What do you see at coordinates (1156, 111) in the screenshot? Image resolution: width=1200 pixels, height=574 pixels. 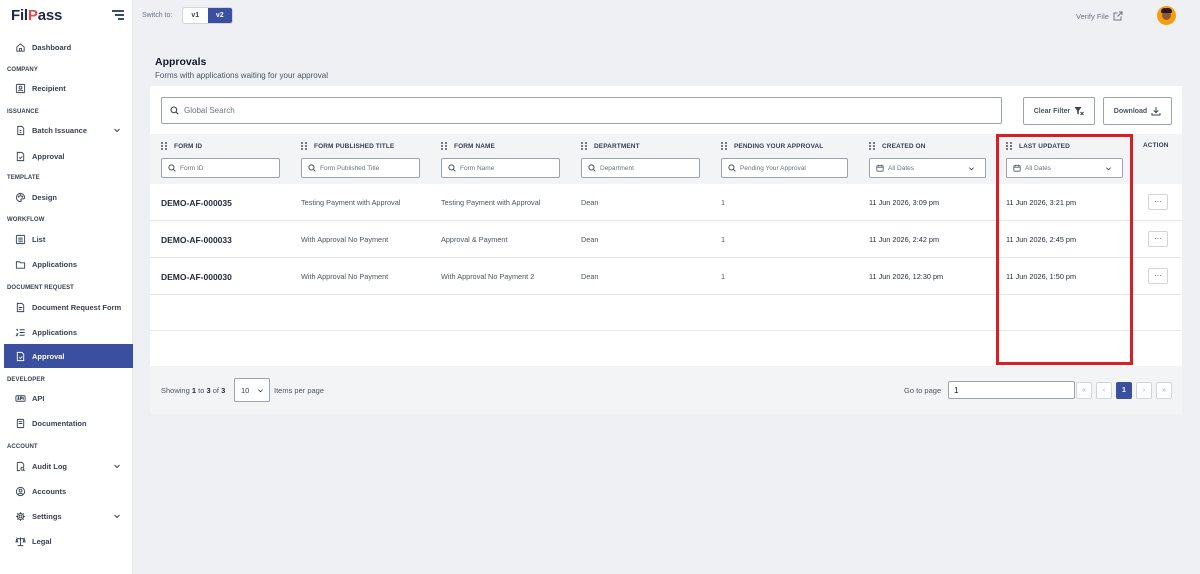 I see `download-icon` at bounding box center [1156, 111].